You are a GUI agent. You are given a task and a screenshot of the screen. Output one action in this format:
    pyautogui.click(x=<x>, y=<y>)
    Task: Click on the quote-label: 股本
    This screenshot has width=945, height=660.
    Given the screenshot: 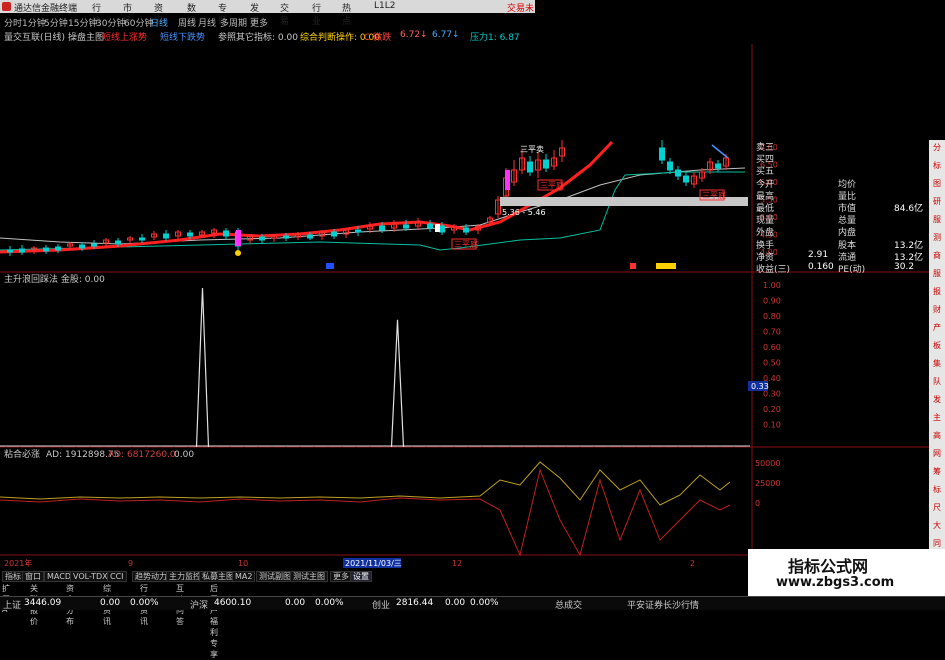 What is the action you would take?
    pyautogui.click(x=847, y=245)
    